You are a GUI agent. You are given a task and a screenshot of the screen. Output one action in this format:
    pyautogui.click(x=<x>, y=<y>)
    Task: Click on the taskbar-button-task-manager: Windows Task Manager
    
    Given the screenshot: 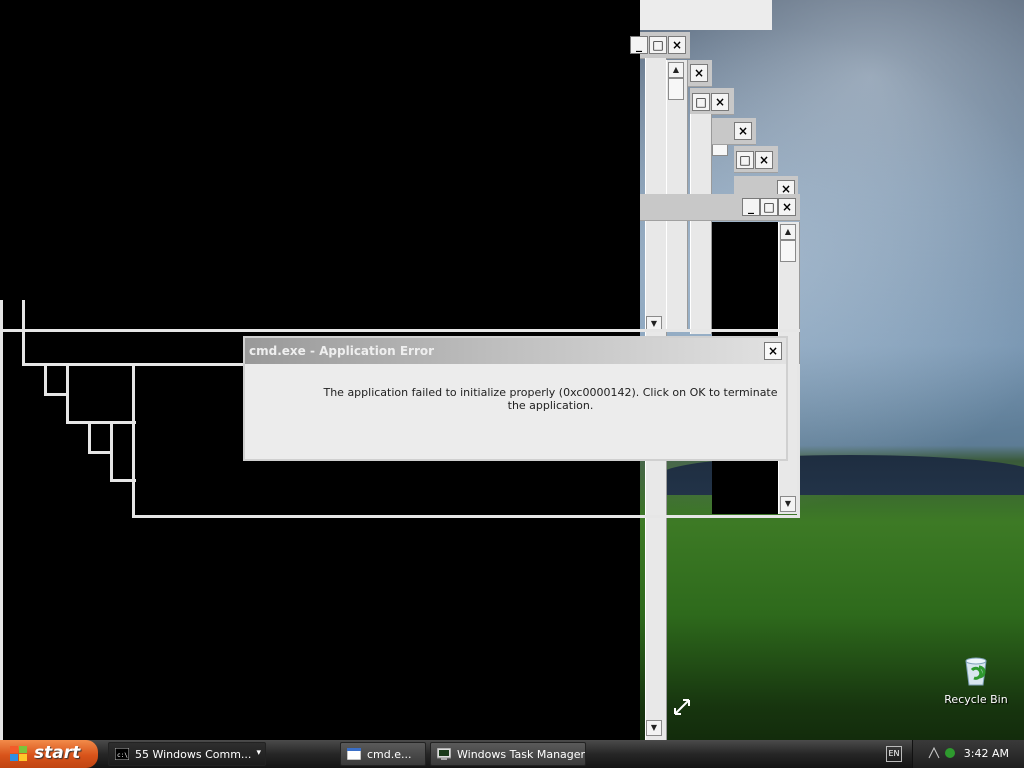 What is the action you would take?
    pyautogui.click(x=508, y=754)
    